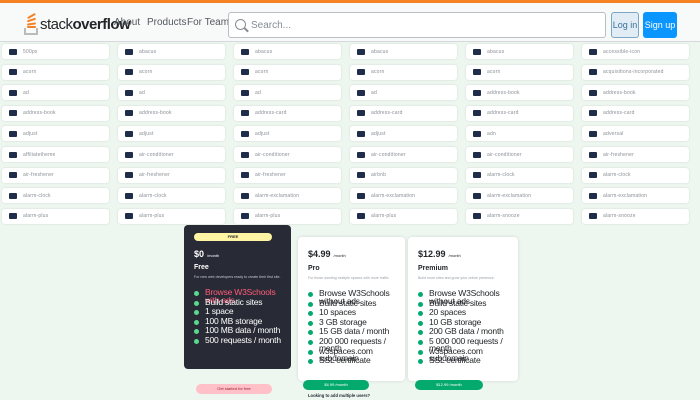 The width and height of the screenshot is (700, 400). What do you see at coordinates (258, 92) in the screenshot?
I see `icon-grid-label: ad` at bounding box center [258, 92].